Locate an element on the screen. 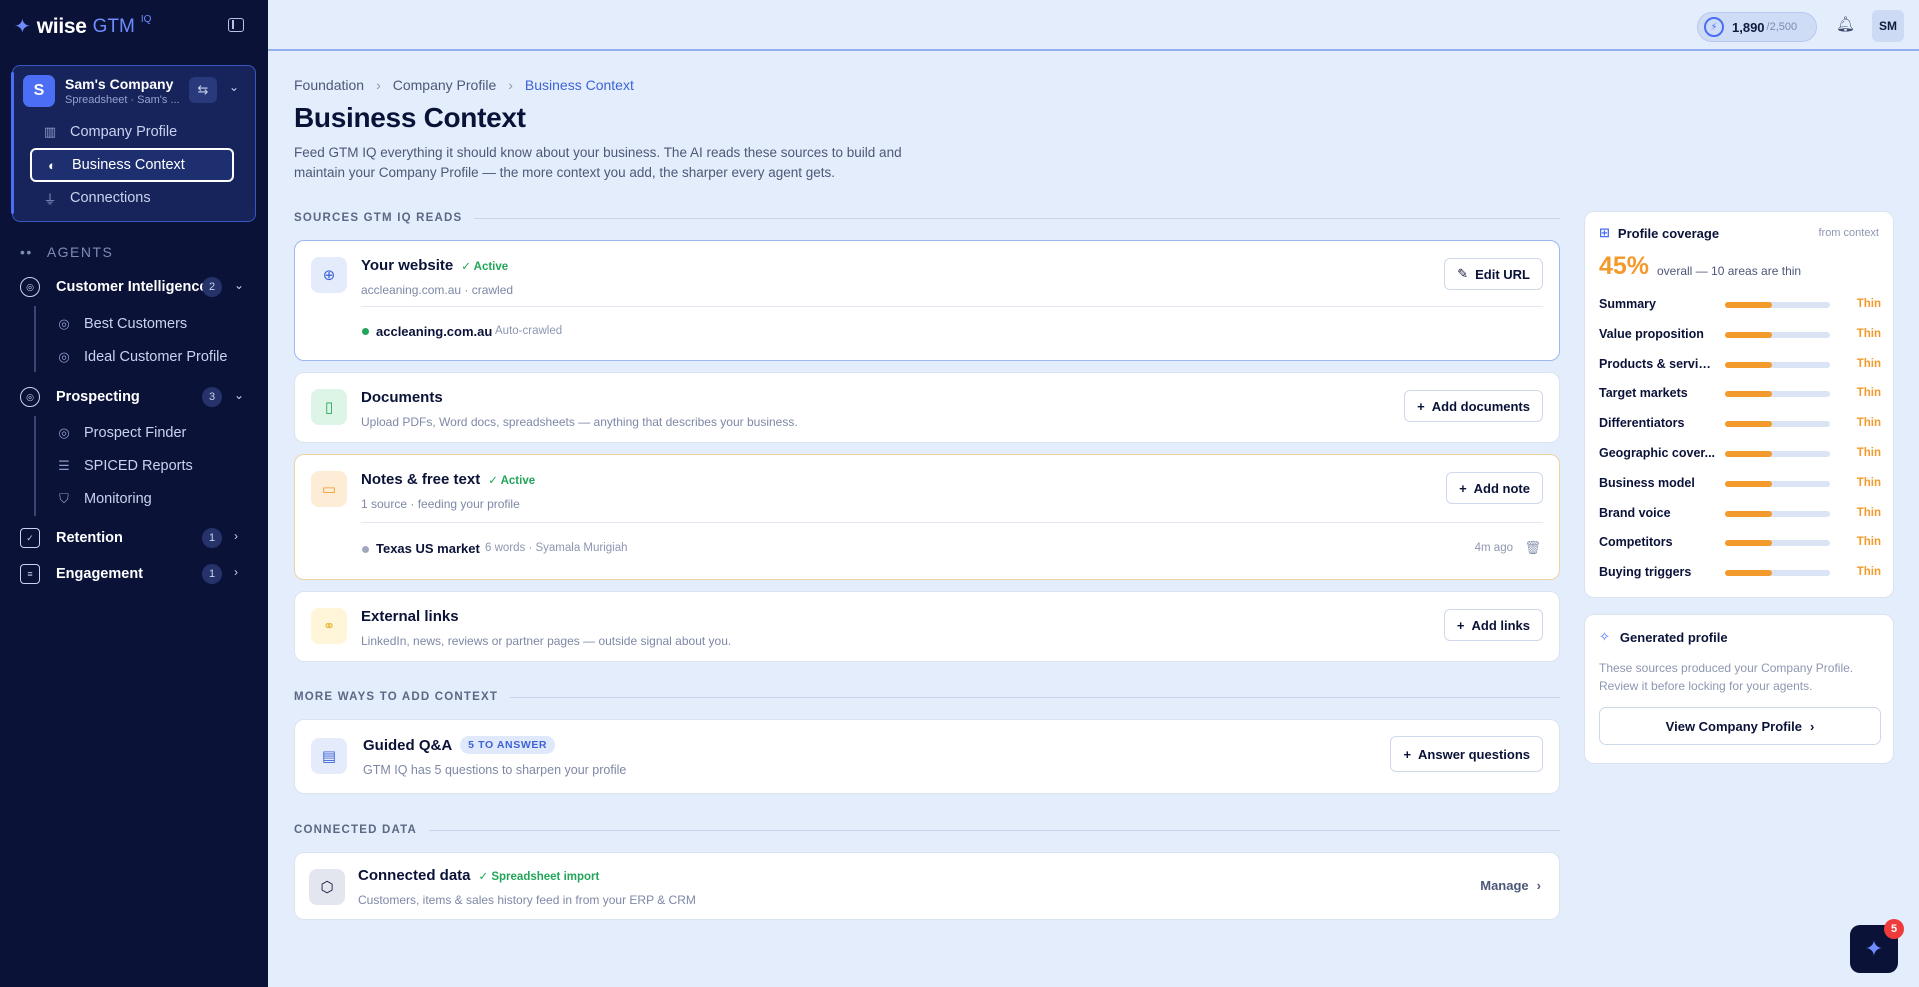 The width and height of the screenshot is (1919, 987). add-note-button: + Add note is located at coordinates (1494, 488).